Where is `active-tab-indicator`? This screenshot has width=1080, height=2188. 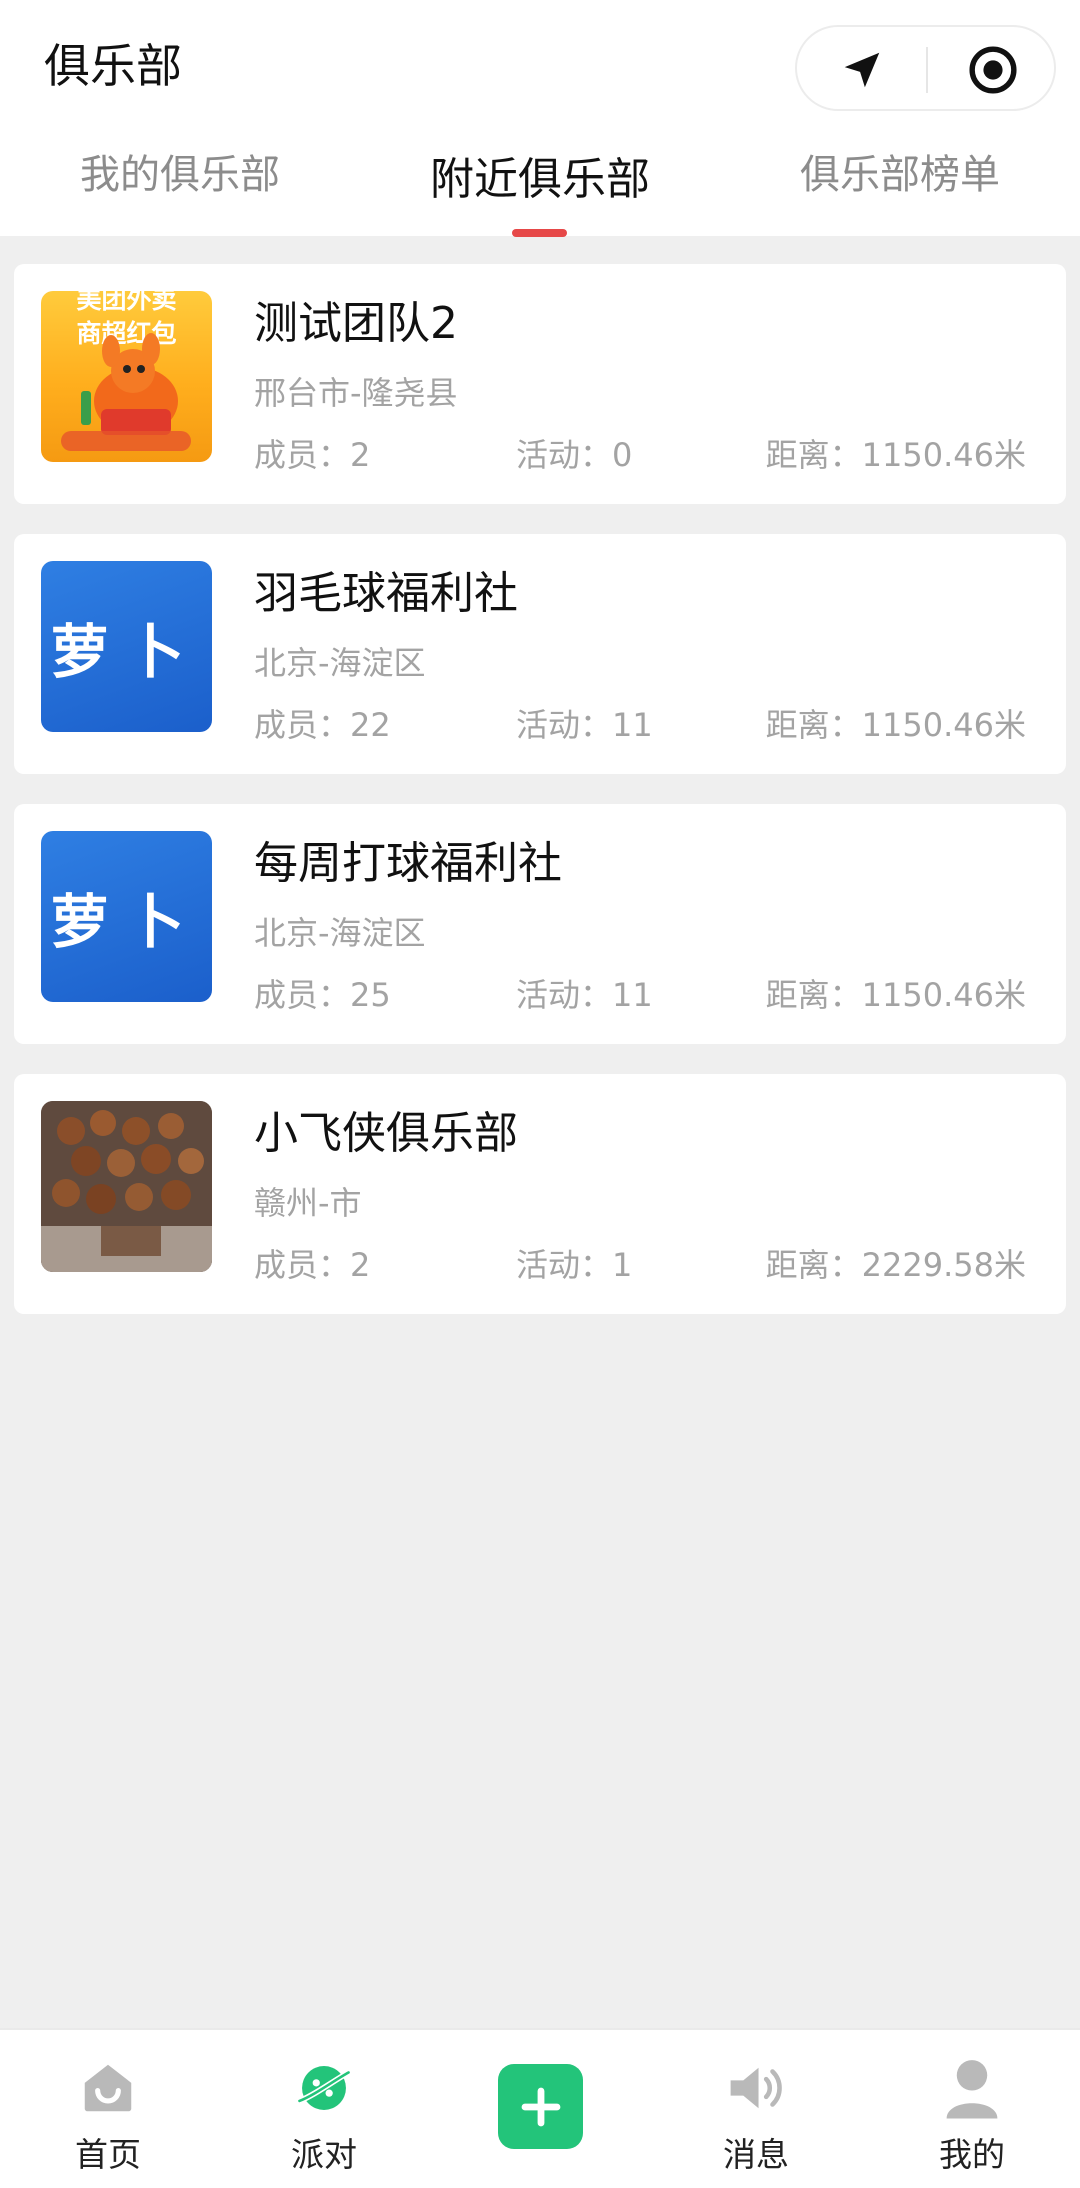
active-tab-indicator is located at coordinates (539, 233).